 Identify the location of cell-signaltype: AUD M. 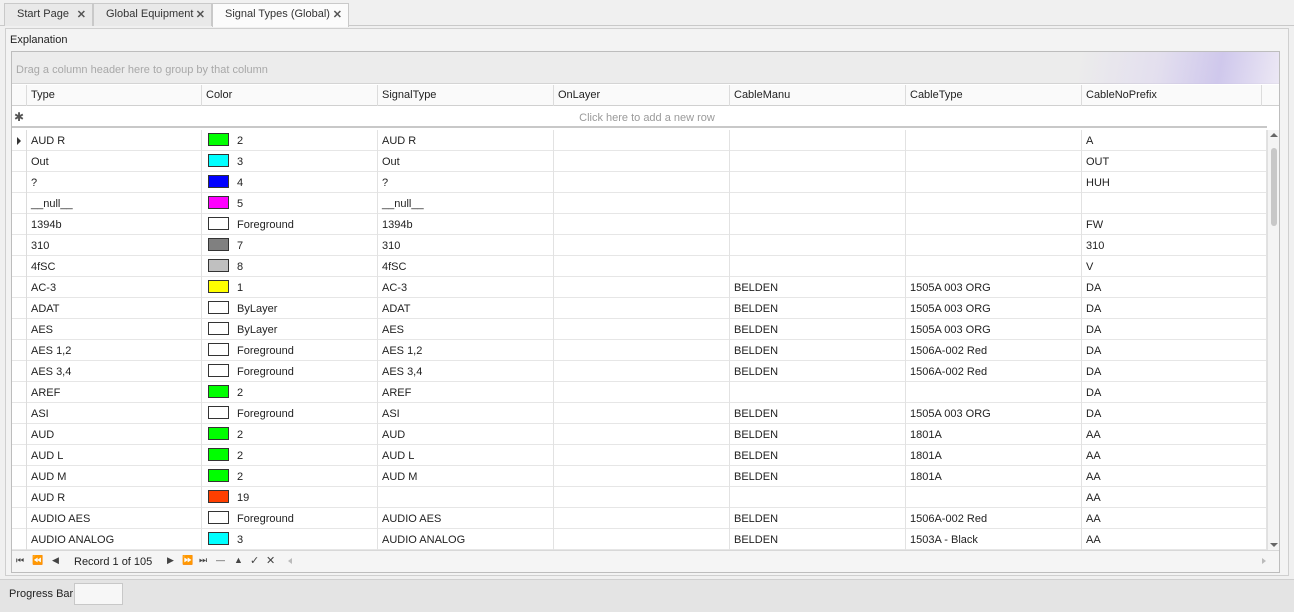
(466, 476).